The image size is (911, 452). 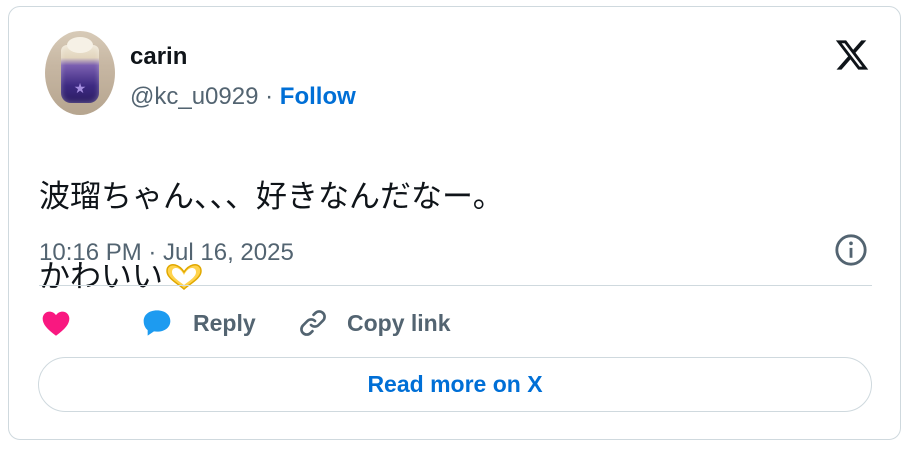 What do you see at coordinates (318, 96) in the screenshot?
I see `follow-link: Follow` at bounding box center [318, 96].